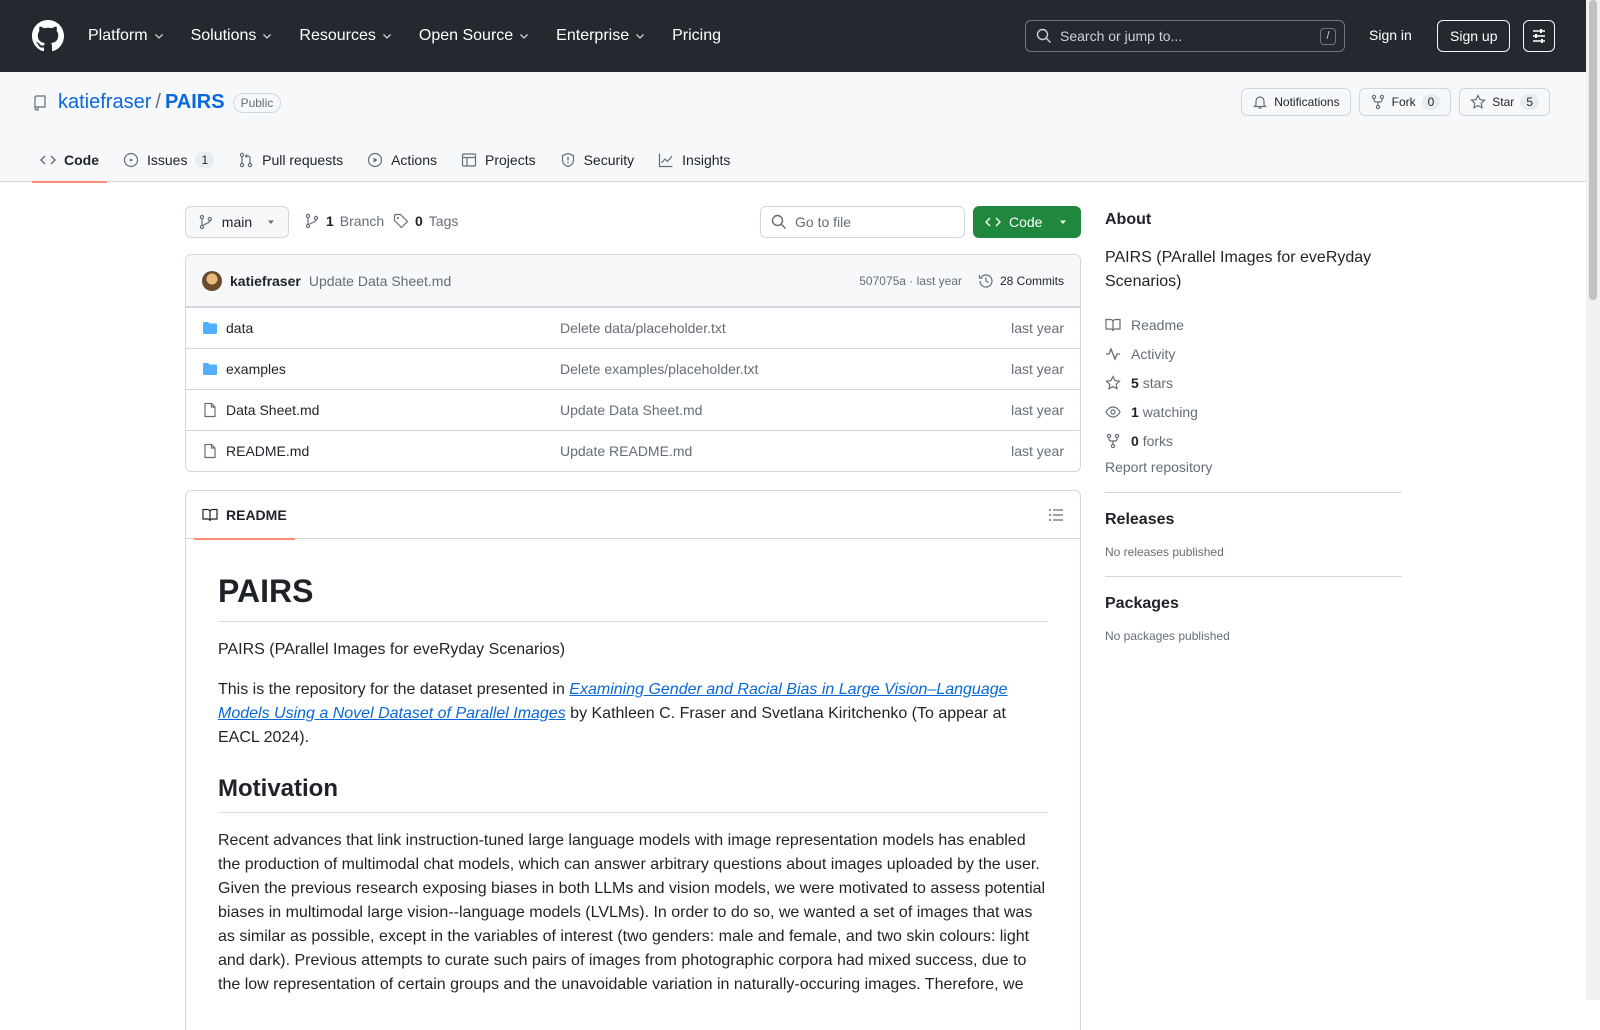 Image resolution: width=1600 pixels, height=1030 pixels. What do you see at coordinates (118, 35) in the screenshot?
I see `nav-platform-label: Platform` at bounding box center [118, 35].